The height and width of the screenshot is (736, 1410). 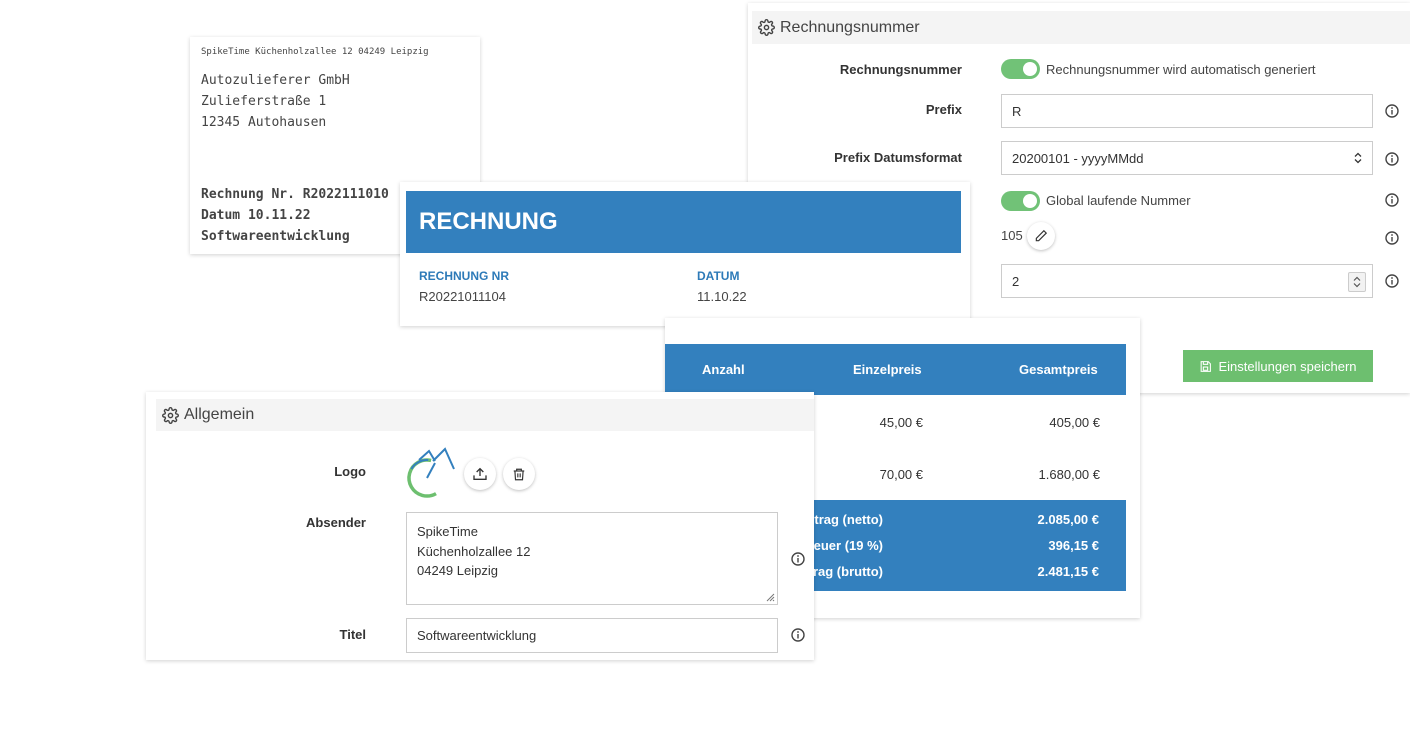 I want to click on sender-line: Küchenholzallee 12, so click(x=474, y=551).